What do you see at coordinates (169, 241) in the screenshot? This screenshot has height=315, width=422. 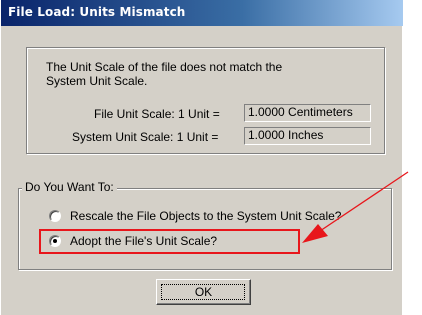 I see `annotation-highlight-box` at bounding box center [169, 241].